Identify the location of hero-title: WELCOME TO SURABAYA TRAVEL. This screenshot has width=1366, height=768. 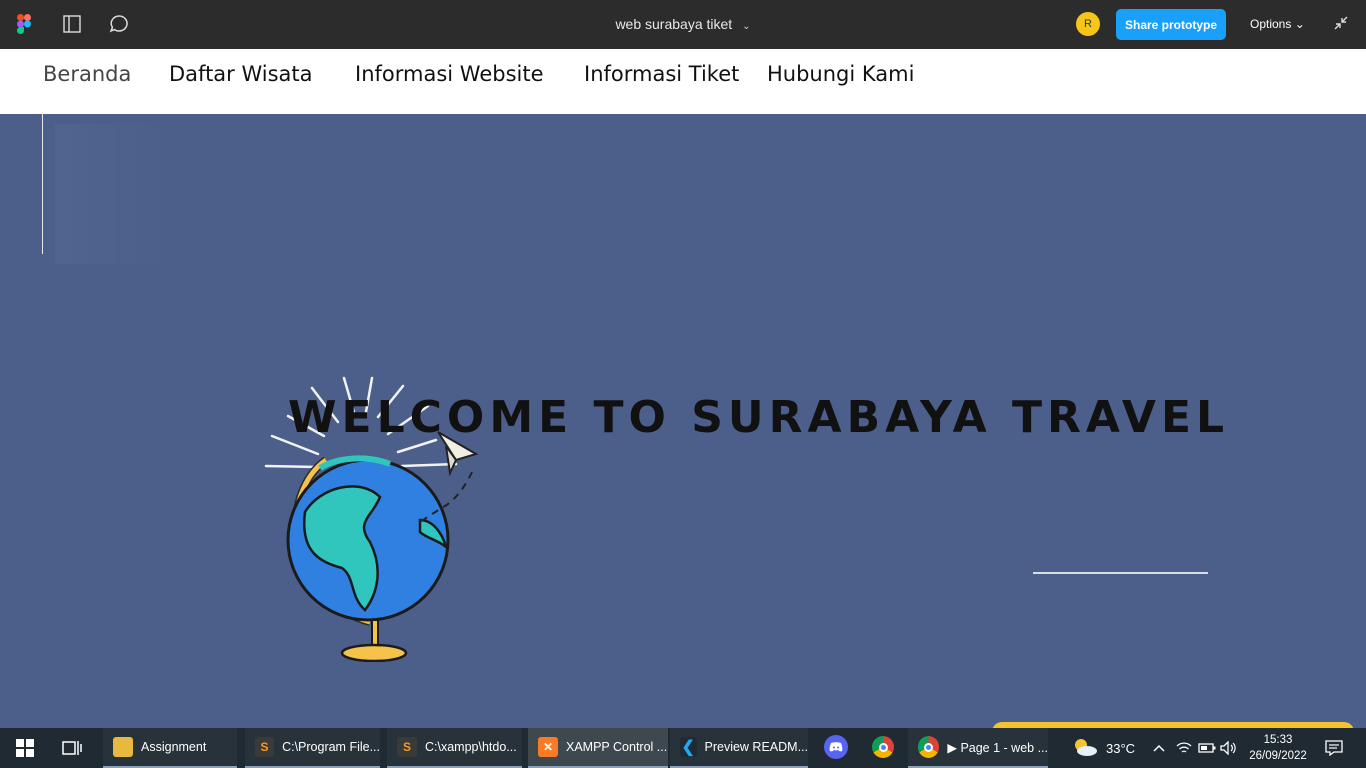
(759, 417).